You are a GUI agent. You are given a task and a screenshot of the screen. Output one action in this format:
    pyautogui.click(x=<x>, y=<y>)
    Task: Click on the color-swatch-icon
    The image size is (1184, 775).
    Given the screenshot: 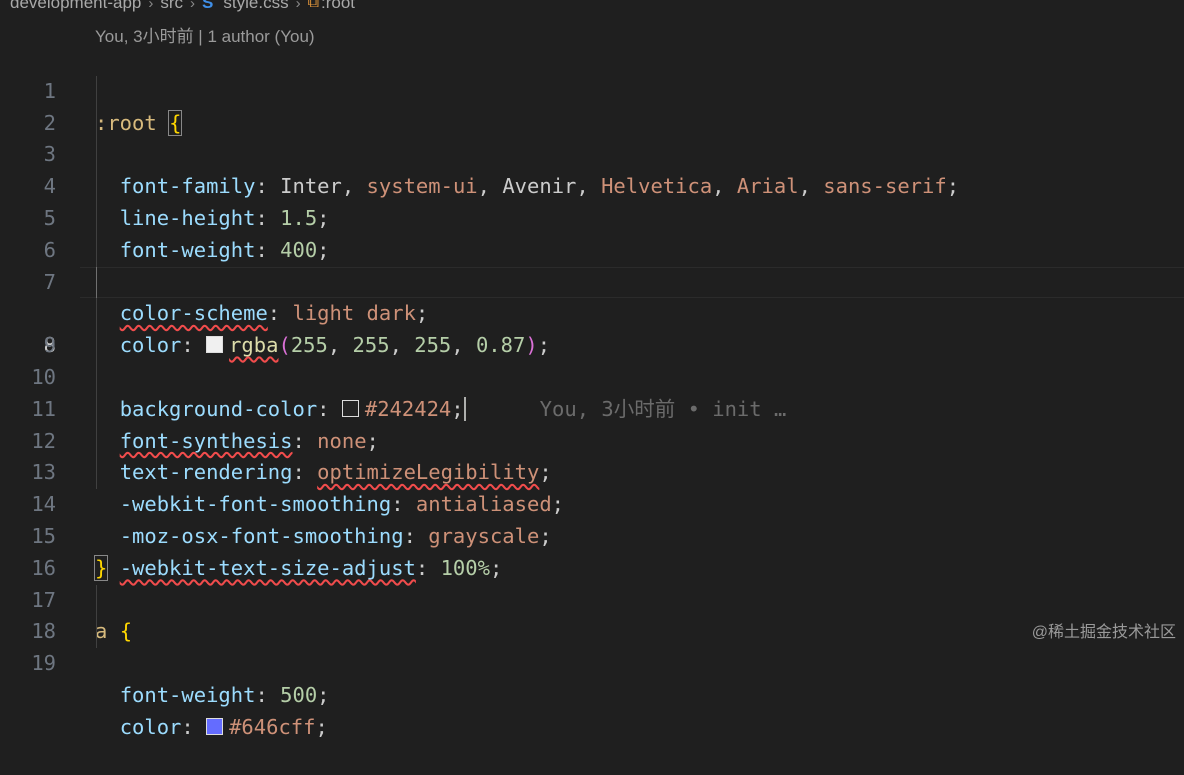 What is the action you would take?
    pyautogui.click(x=215, y=726)
    